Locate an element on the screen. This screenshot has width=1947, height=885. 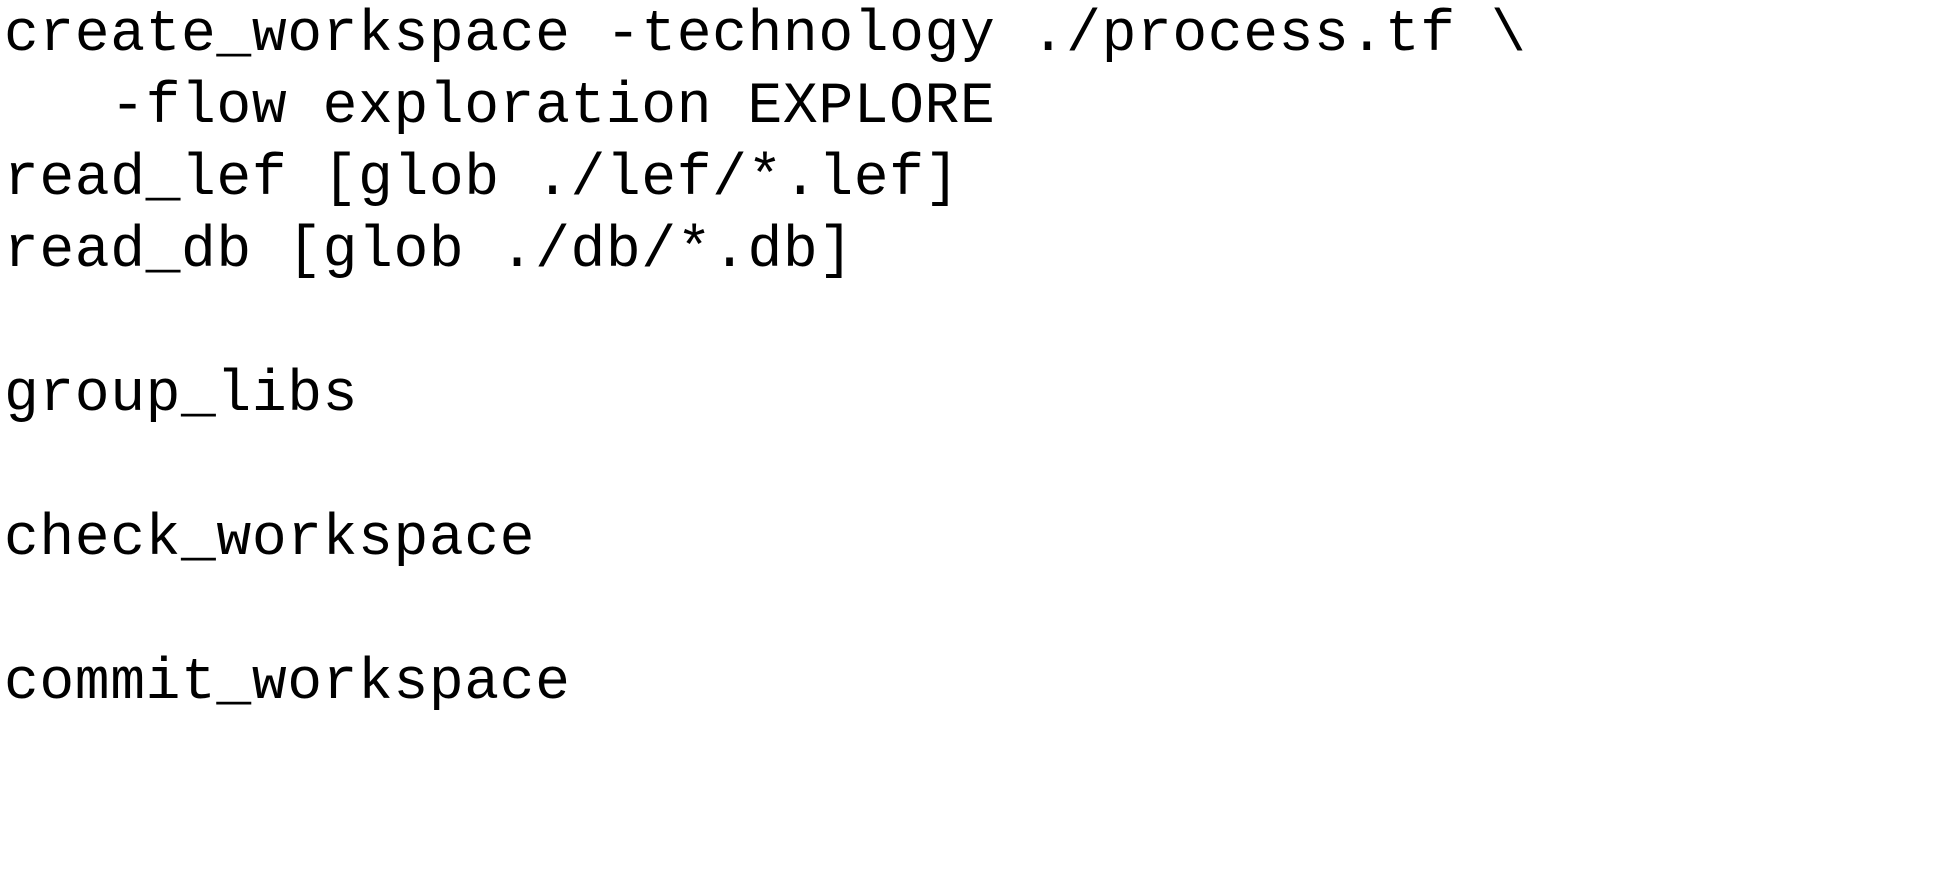
code-line-group-libs: group_libs is located at coordinates (181, 395).